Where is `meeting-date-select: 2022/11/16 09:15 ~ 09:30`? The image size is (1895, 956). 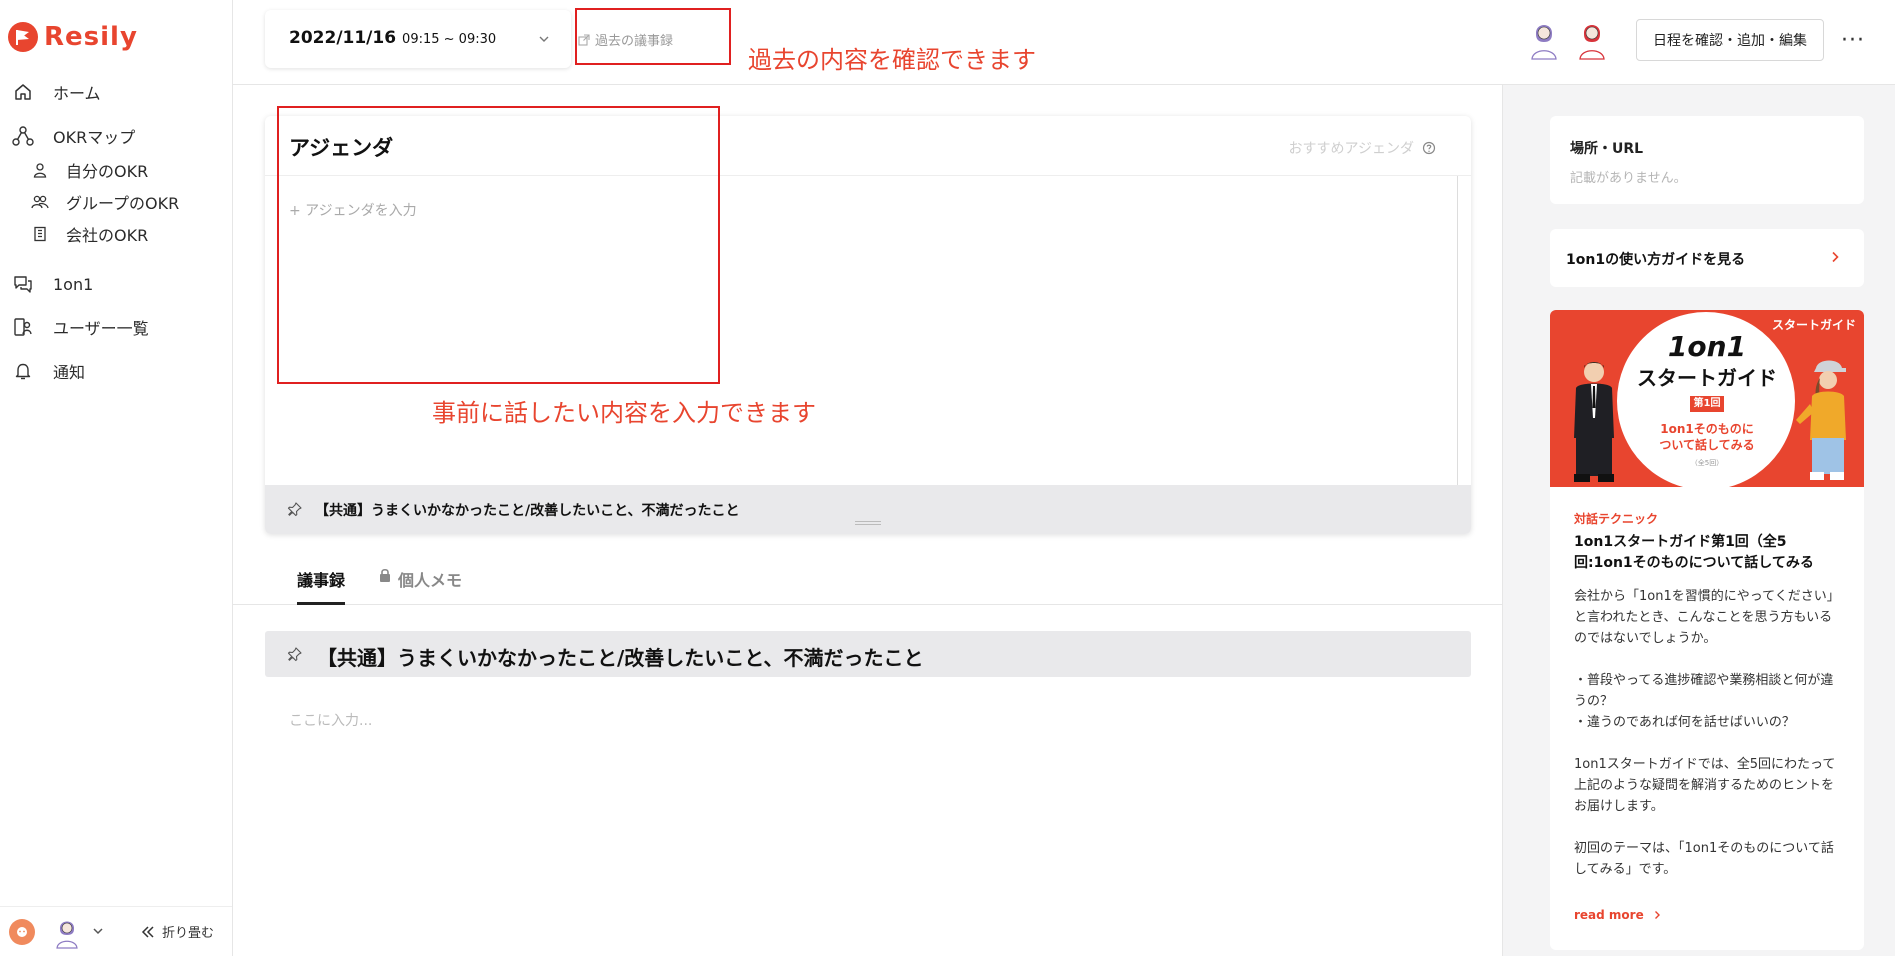
meeting-date-select: 2022/11/16 09:15 ~ 09:30 is located at coordinates (418, 39).